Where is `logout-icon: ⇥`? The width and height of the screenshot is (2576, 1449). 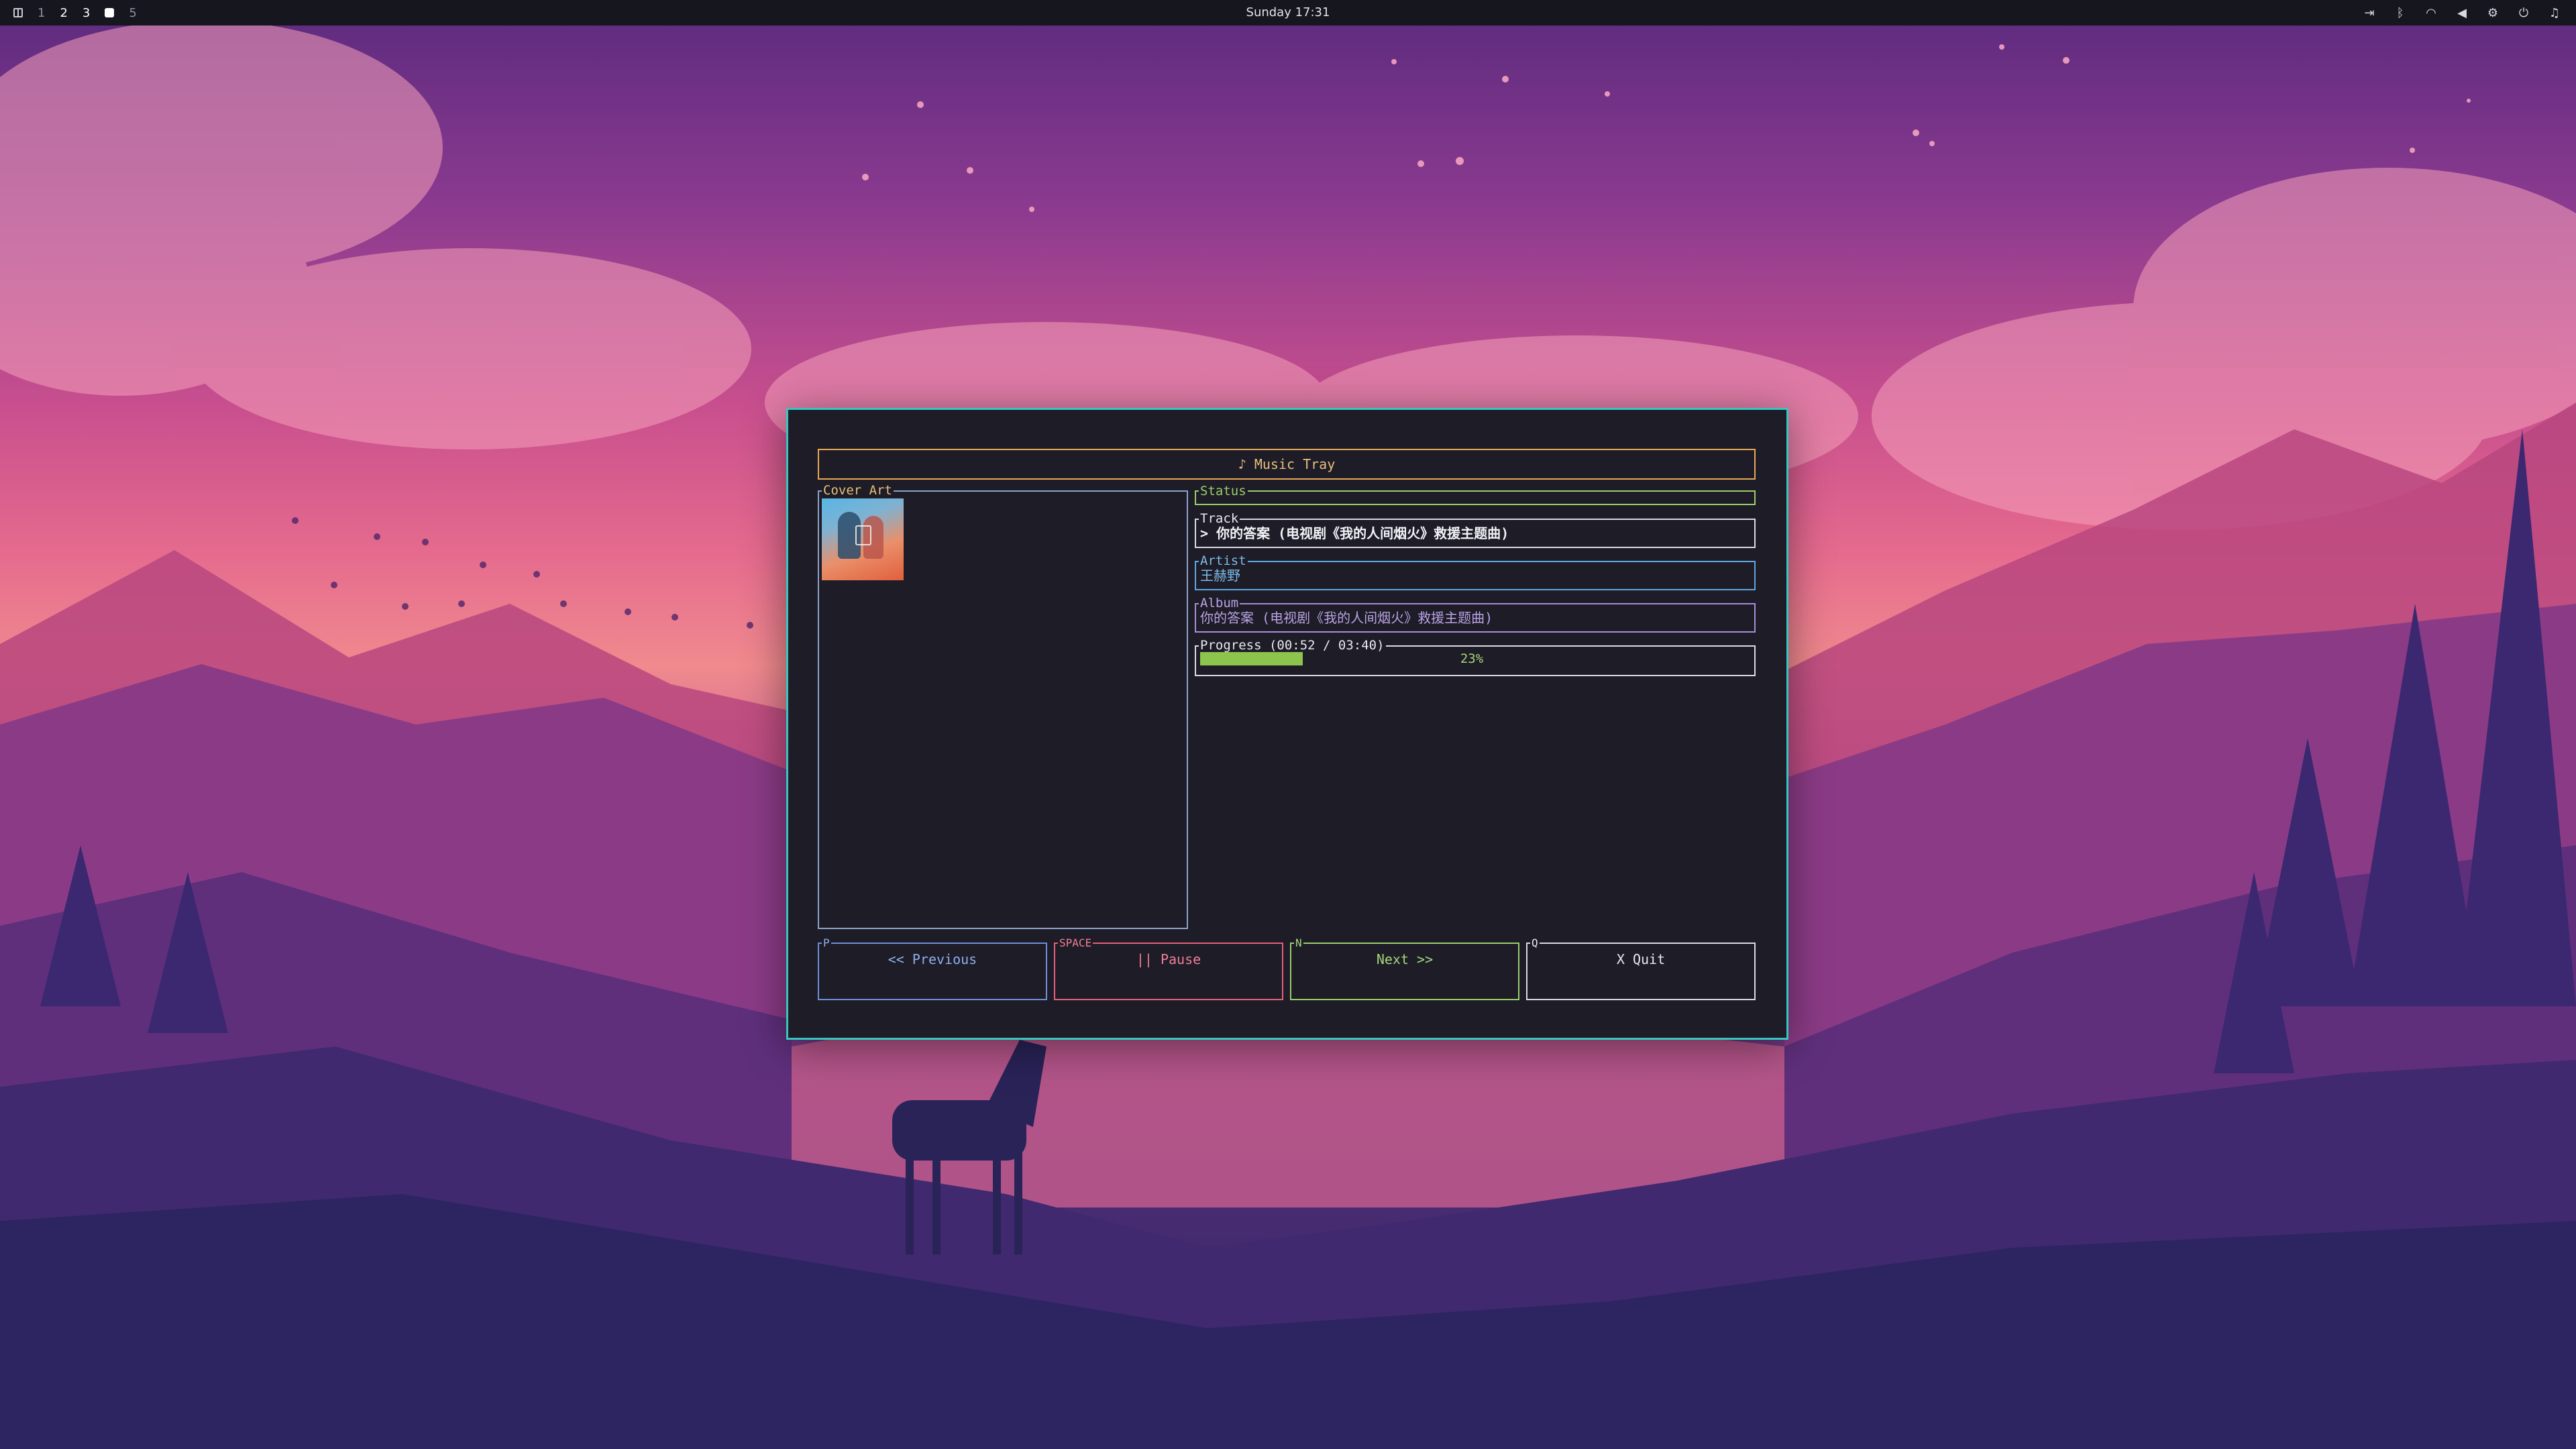 logout-icon: ⇥ is located at coordinates (2369, 13).